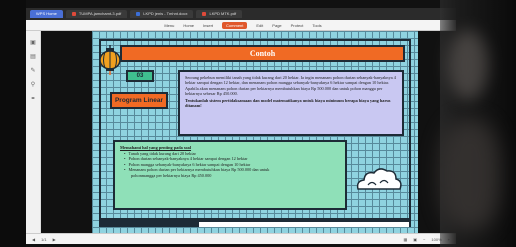 This screenshot has width=516, height=247. I want to click on tab-pdf-2: LKPD MTK.pdf, so click(219, 14).